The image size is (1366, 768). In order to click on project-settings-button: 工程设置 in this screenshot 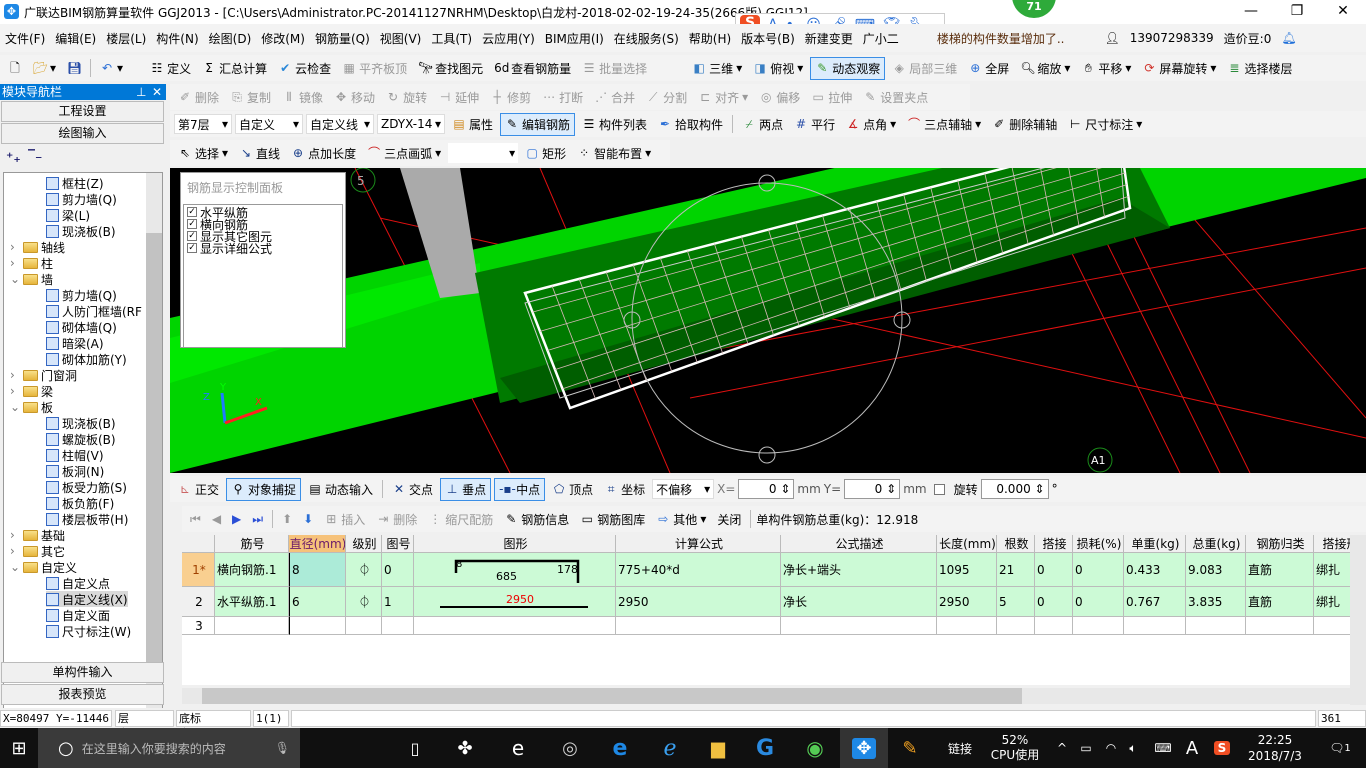, I will do `click(82, 111)`.